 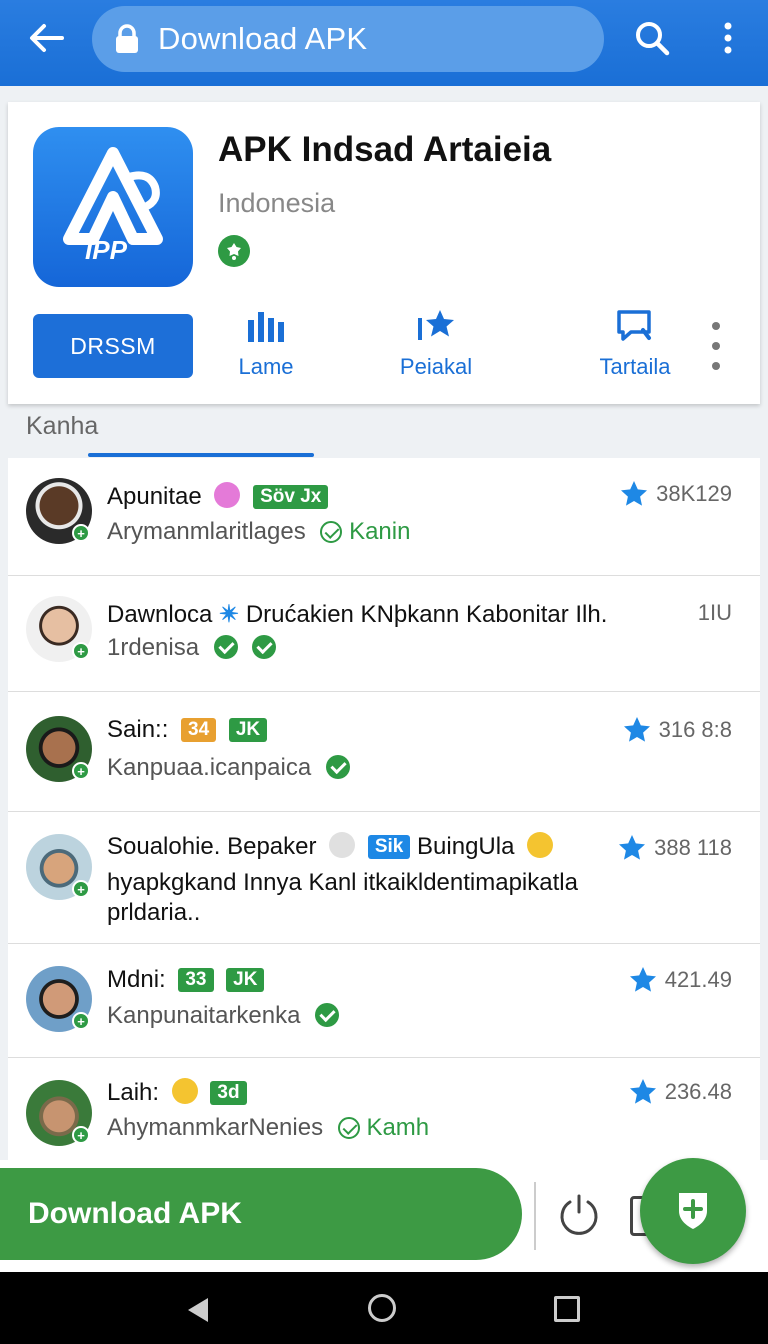 I want to click on comment-icon, so click(x=634, y=325).